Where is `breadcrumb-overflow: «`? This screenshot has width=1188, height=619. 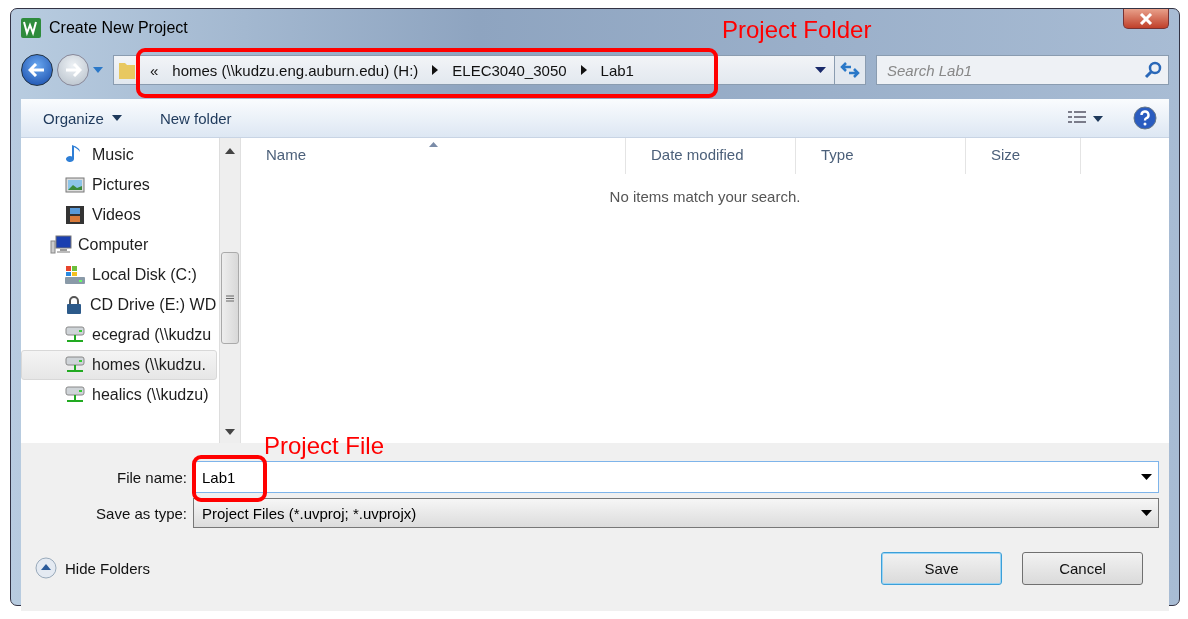
breadcrumb-overflow: « is located at coordinates (154, 70).